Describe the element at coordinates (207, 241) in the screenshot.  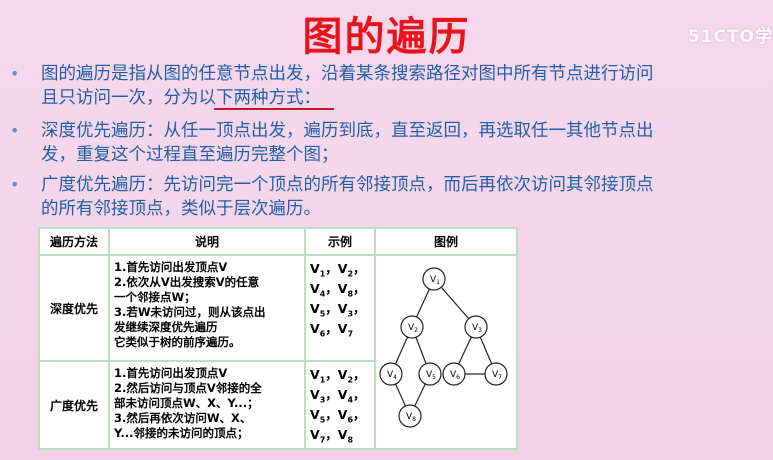
I see `header-description: 说明` at that location.